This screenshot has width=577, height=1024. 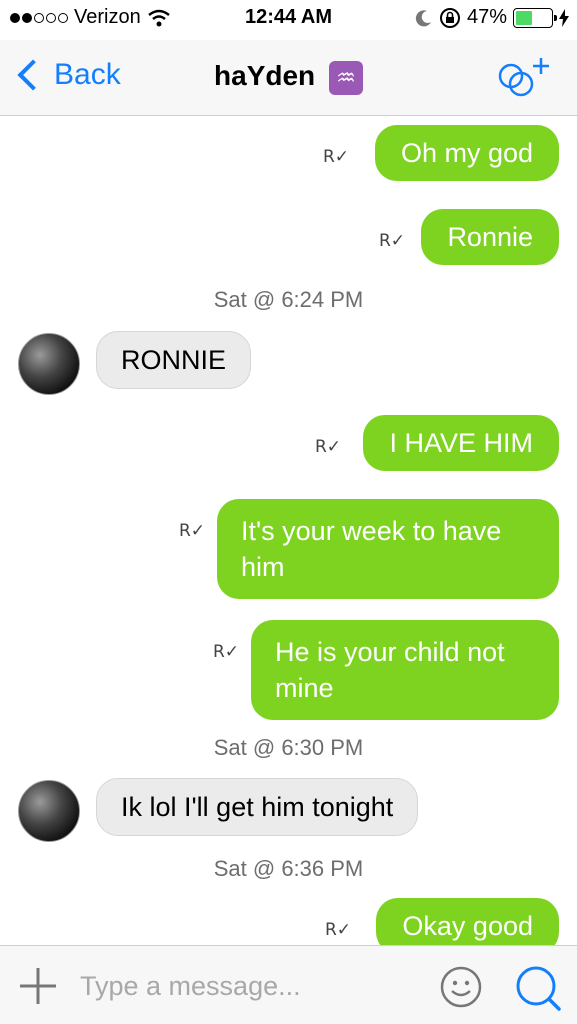 What do you see at coordinates (288, 747) in the screenshot?
I see `timestamp: Sat @ 6:30 PM` at bounding box center [288, 747].